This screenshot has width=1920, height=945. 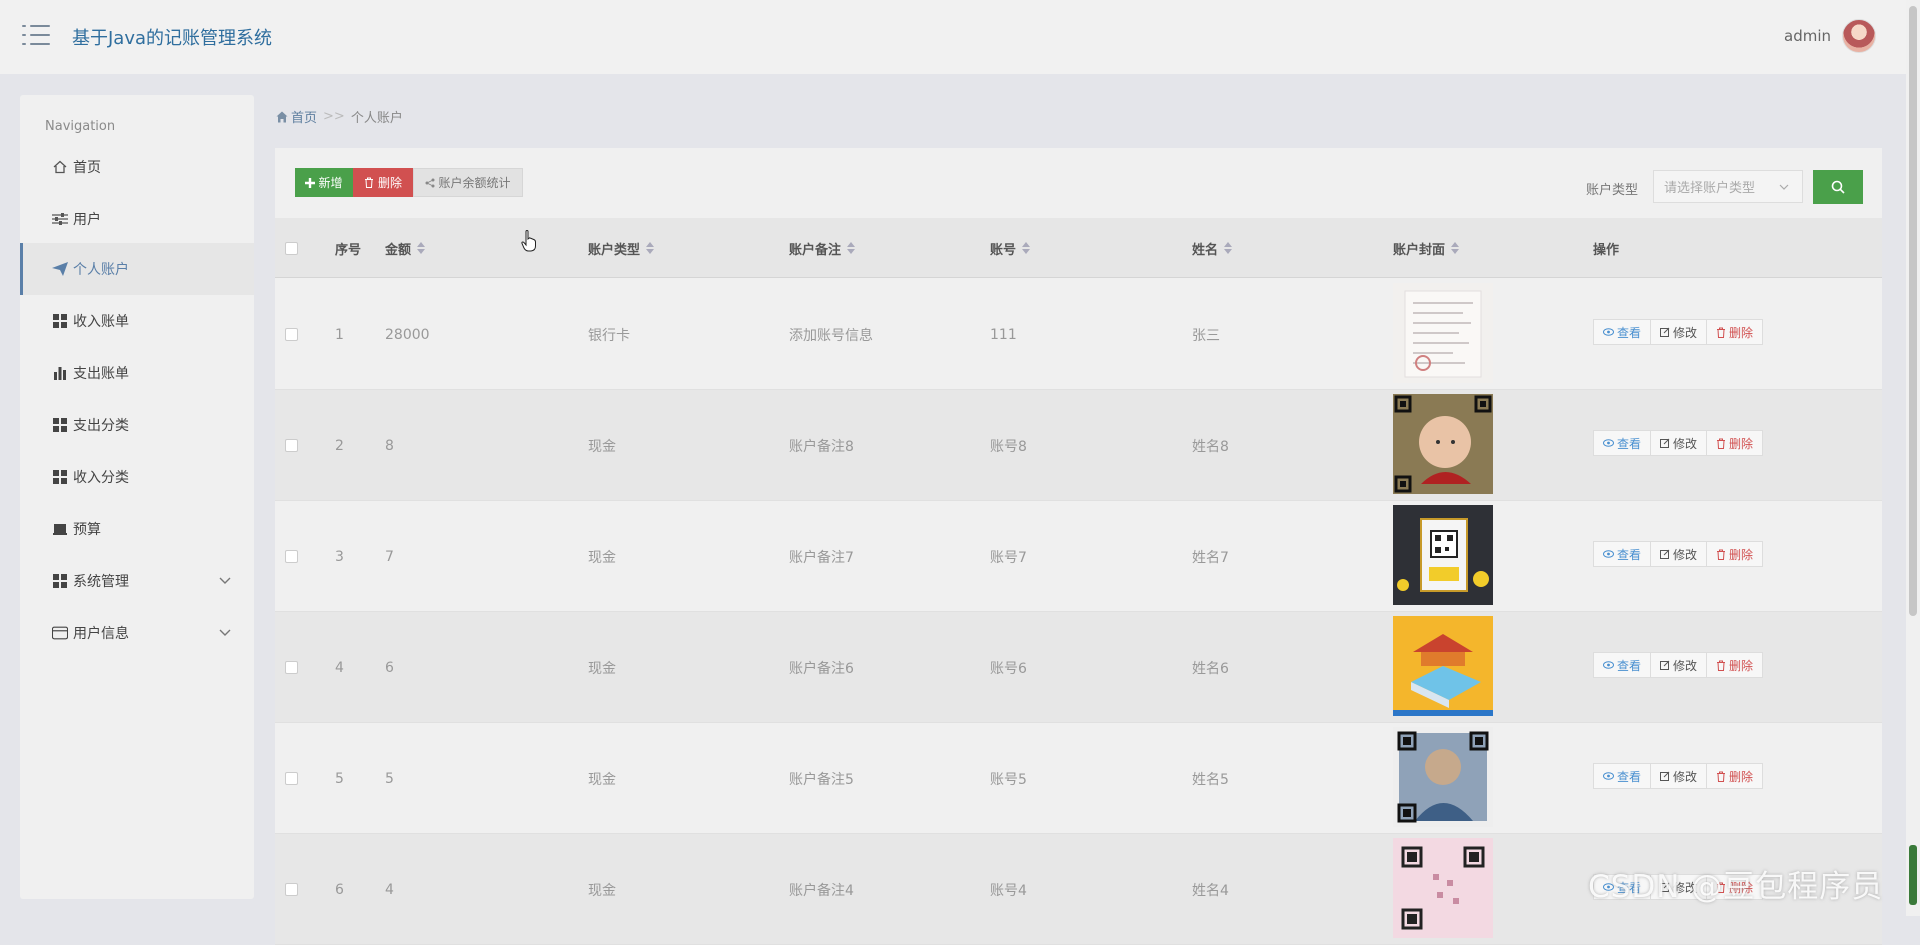 I want to click on col-index: 序号, so click(x=348, y=250).